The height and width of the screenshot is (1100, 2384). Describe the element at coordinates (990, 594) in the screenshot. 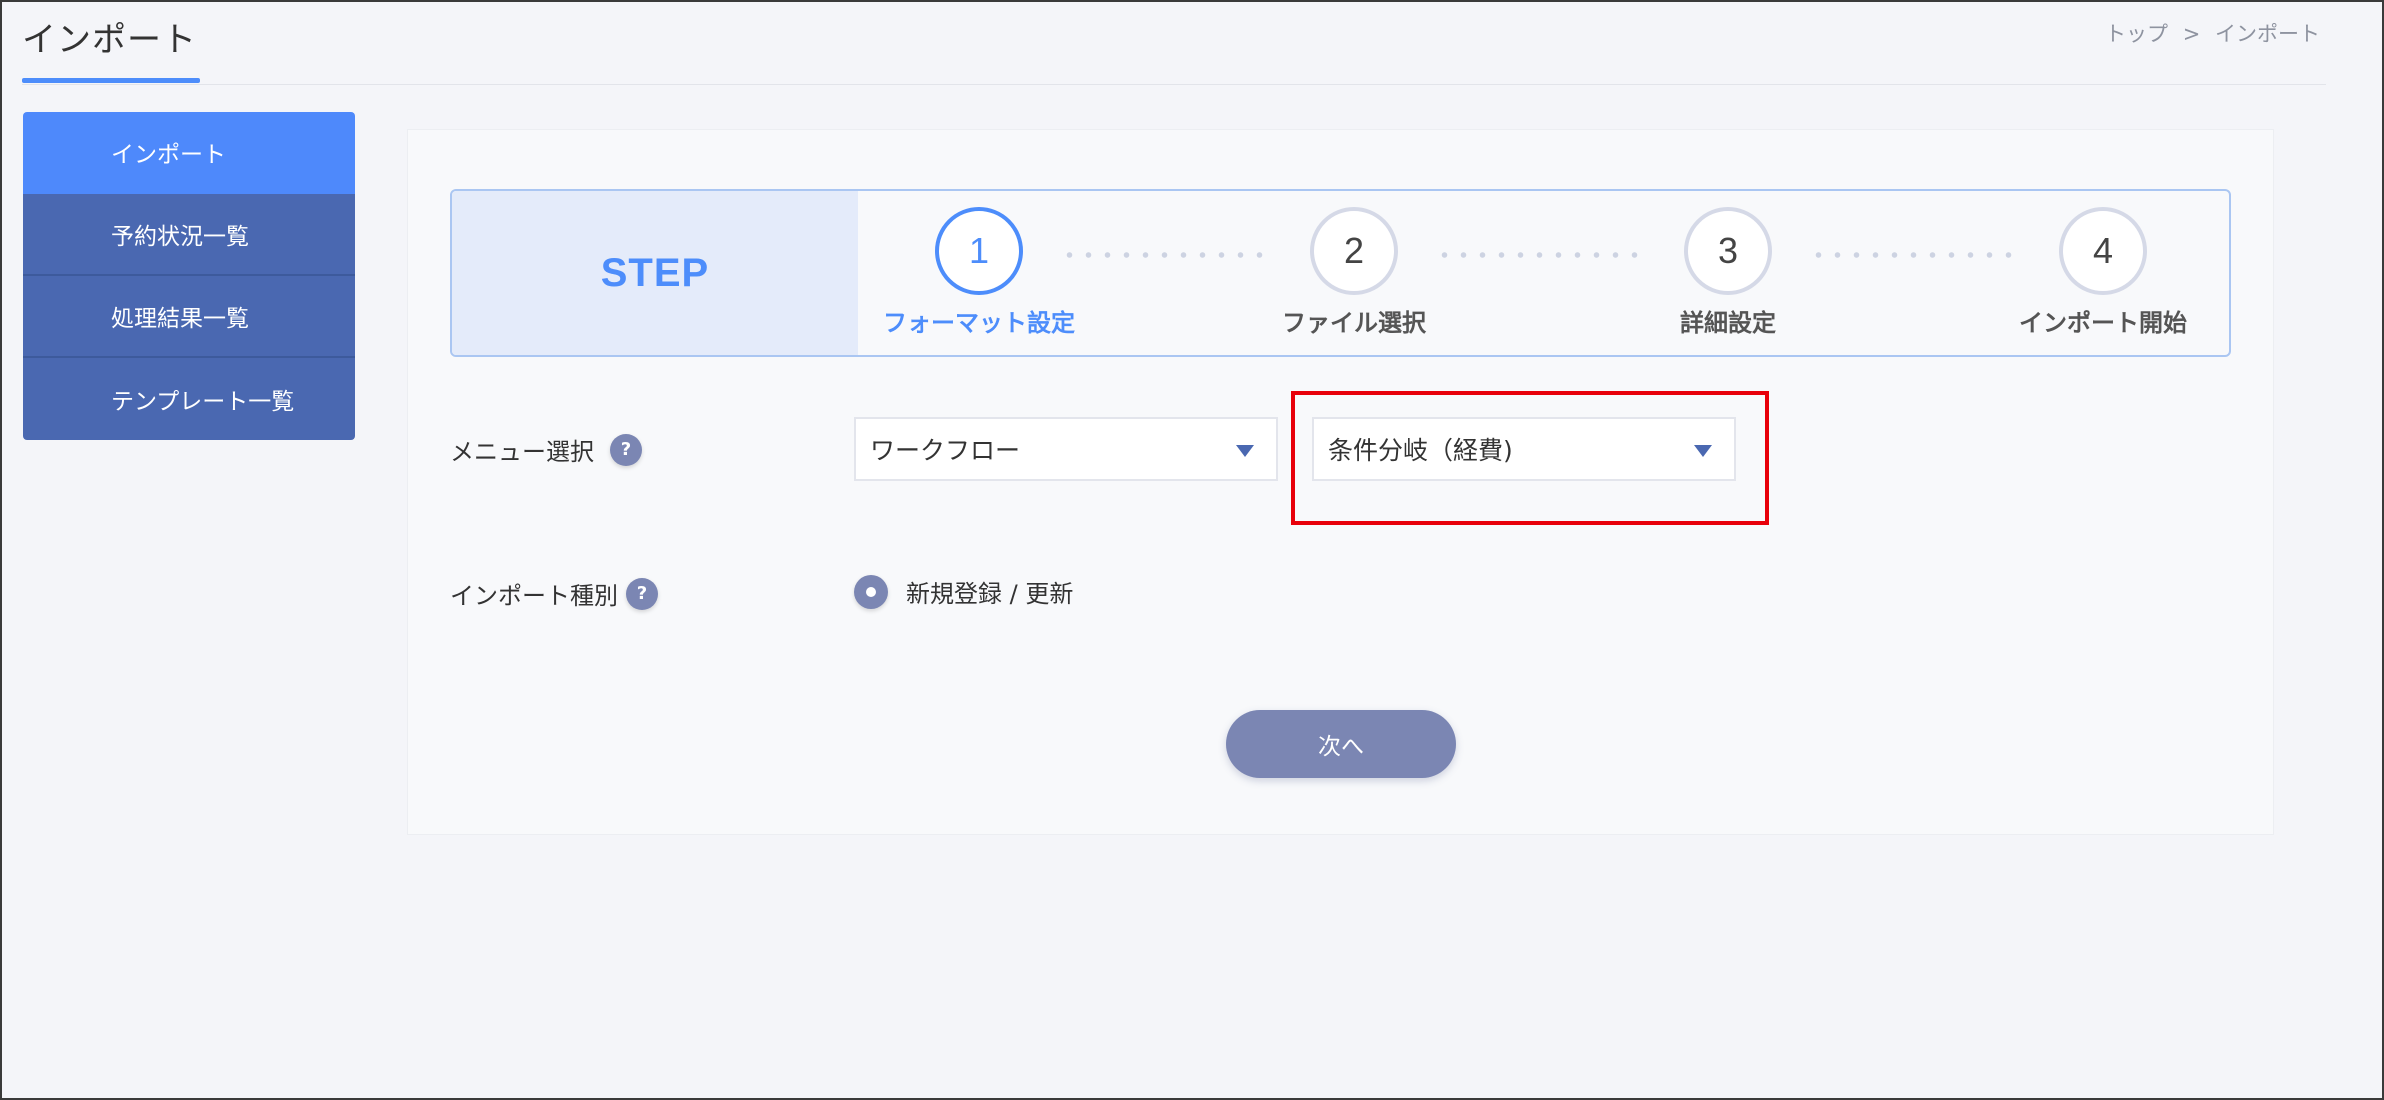

I see `import-type-radio-label: 新規登録 / 更新` at that location.